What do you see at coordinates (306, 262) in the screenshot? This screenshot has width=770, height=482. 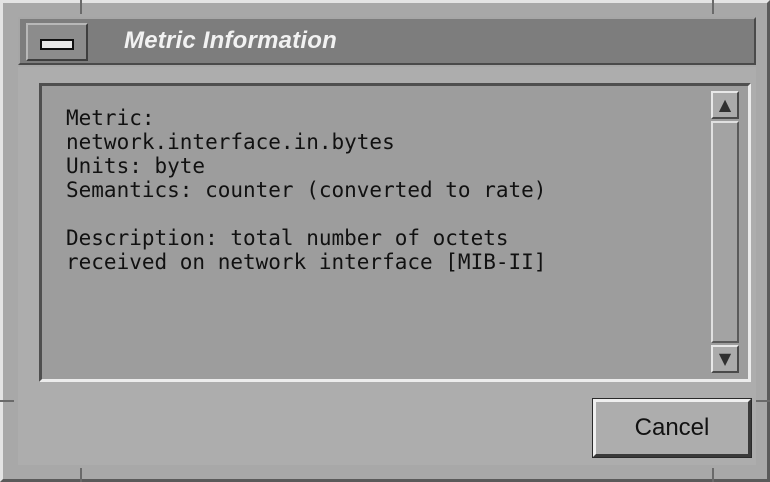 I see `info-line: received on network interface [MIB-II]` at bounding box center [306, 262].